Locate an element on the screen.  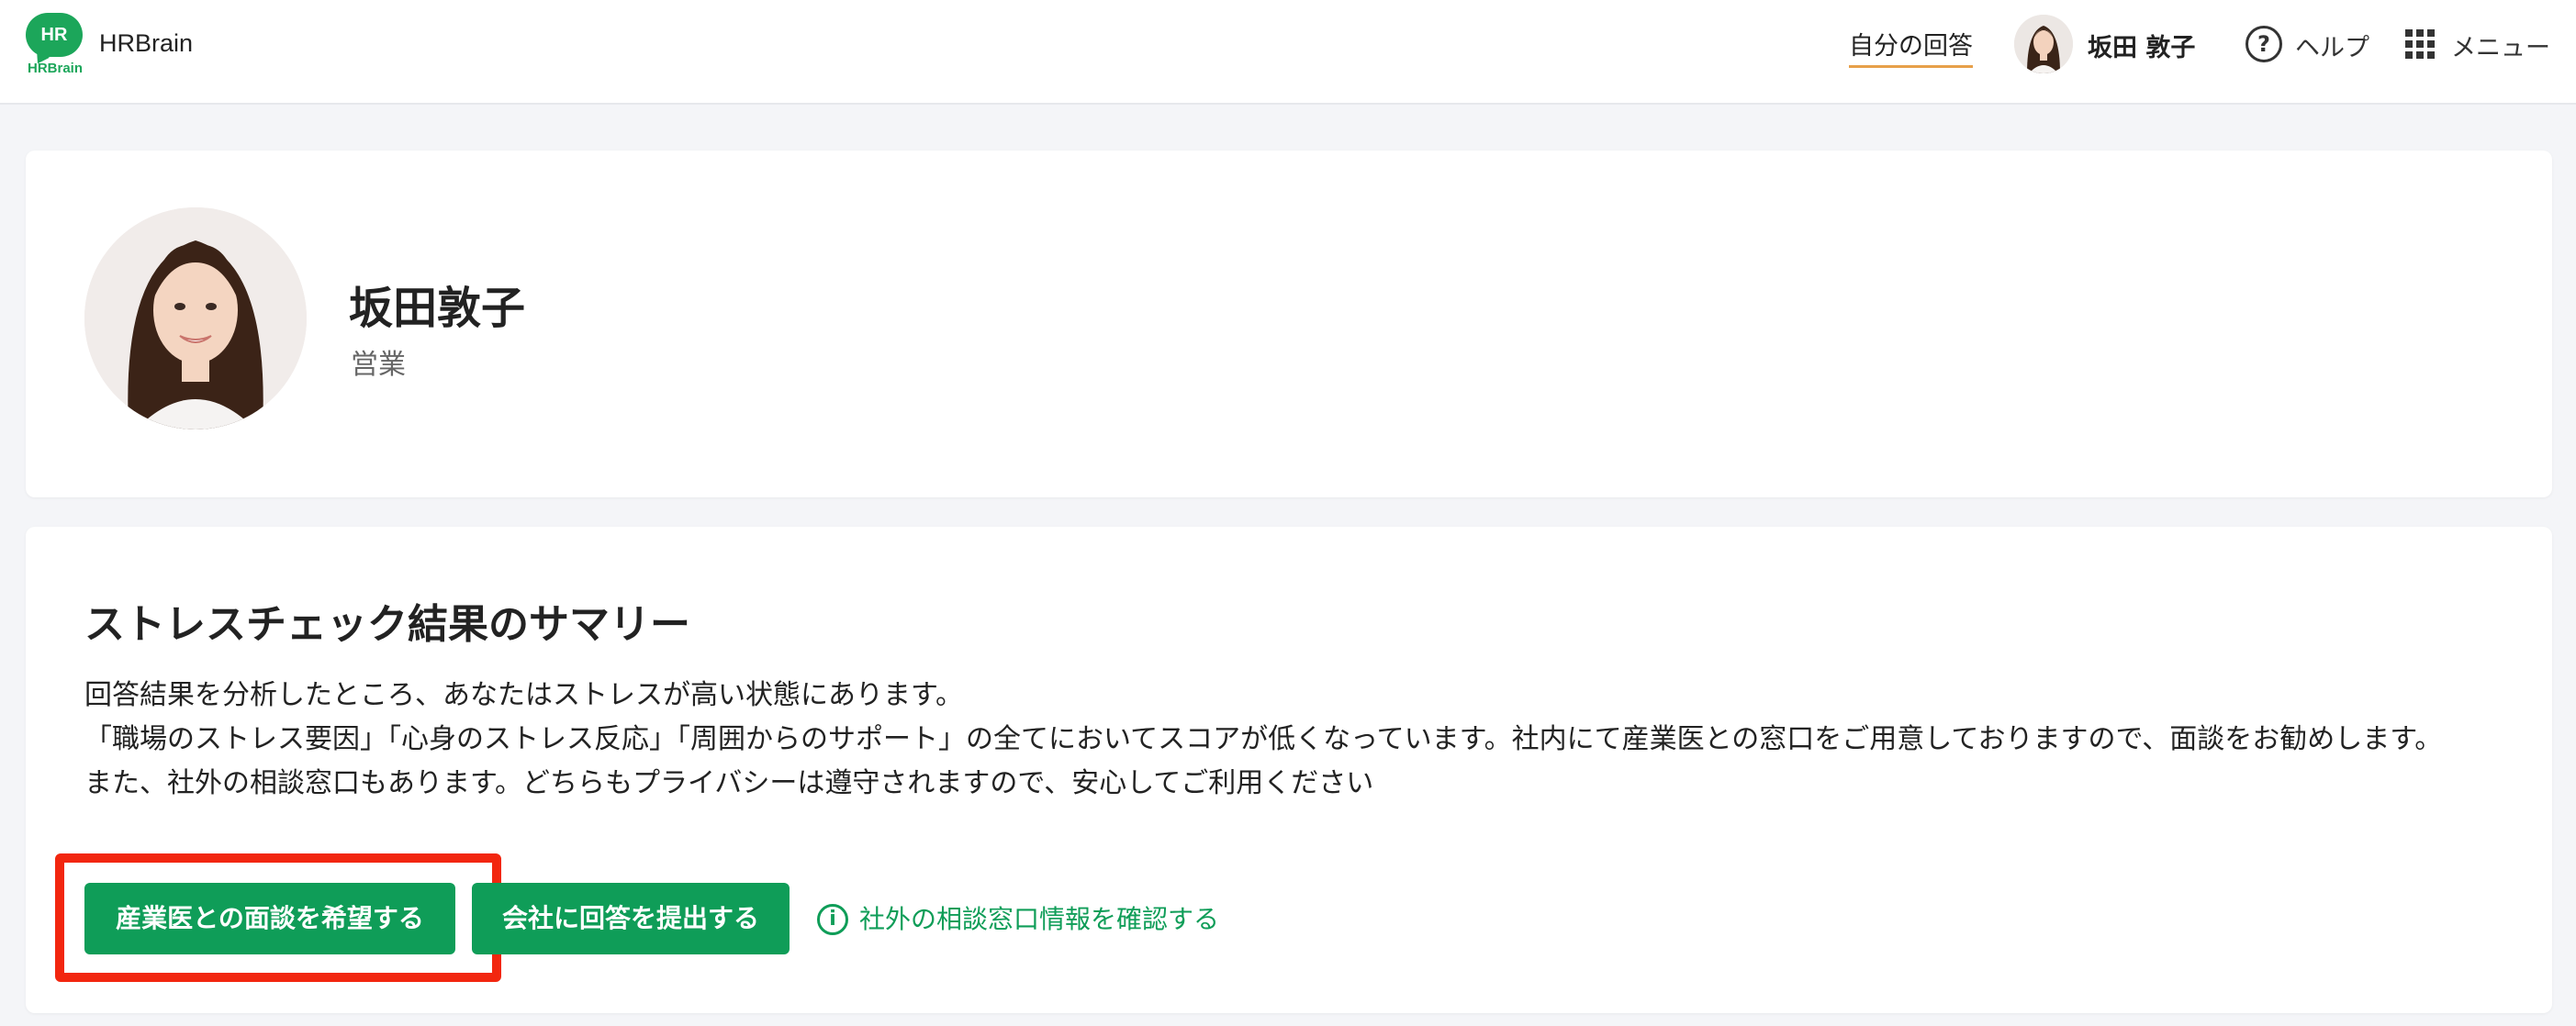
nav-my-answer: 自分の回答 is located at coordinates (1911, 47).